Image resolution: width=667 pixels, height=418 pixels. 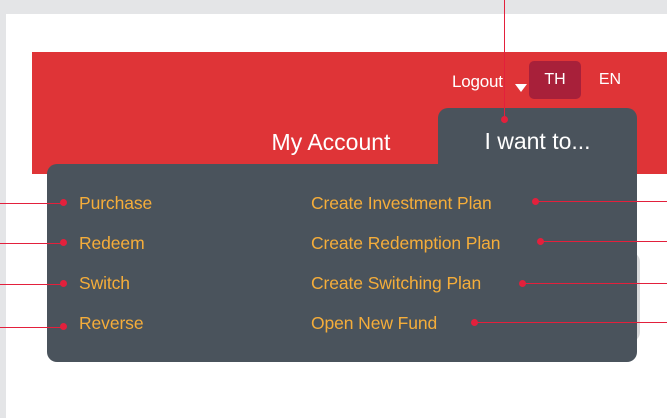 What do you see at coordinates (504, 58) in the screenshot?
I see `annotation-line-tab` at bounding box center [504, 58].